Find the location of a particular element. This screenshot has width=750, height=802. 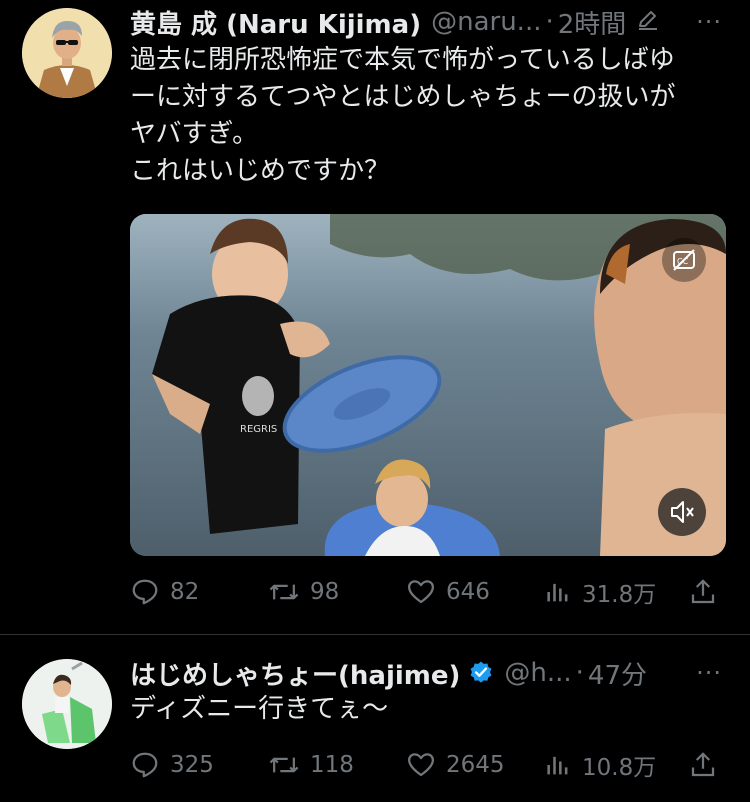

like-button: 2645 is located at coordinates (455, 765).